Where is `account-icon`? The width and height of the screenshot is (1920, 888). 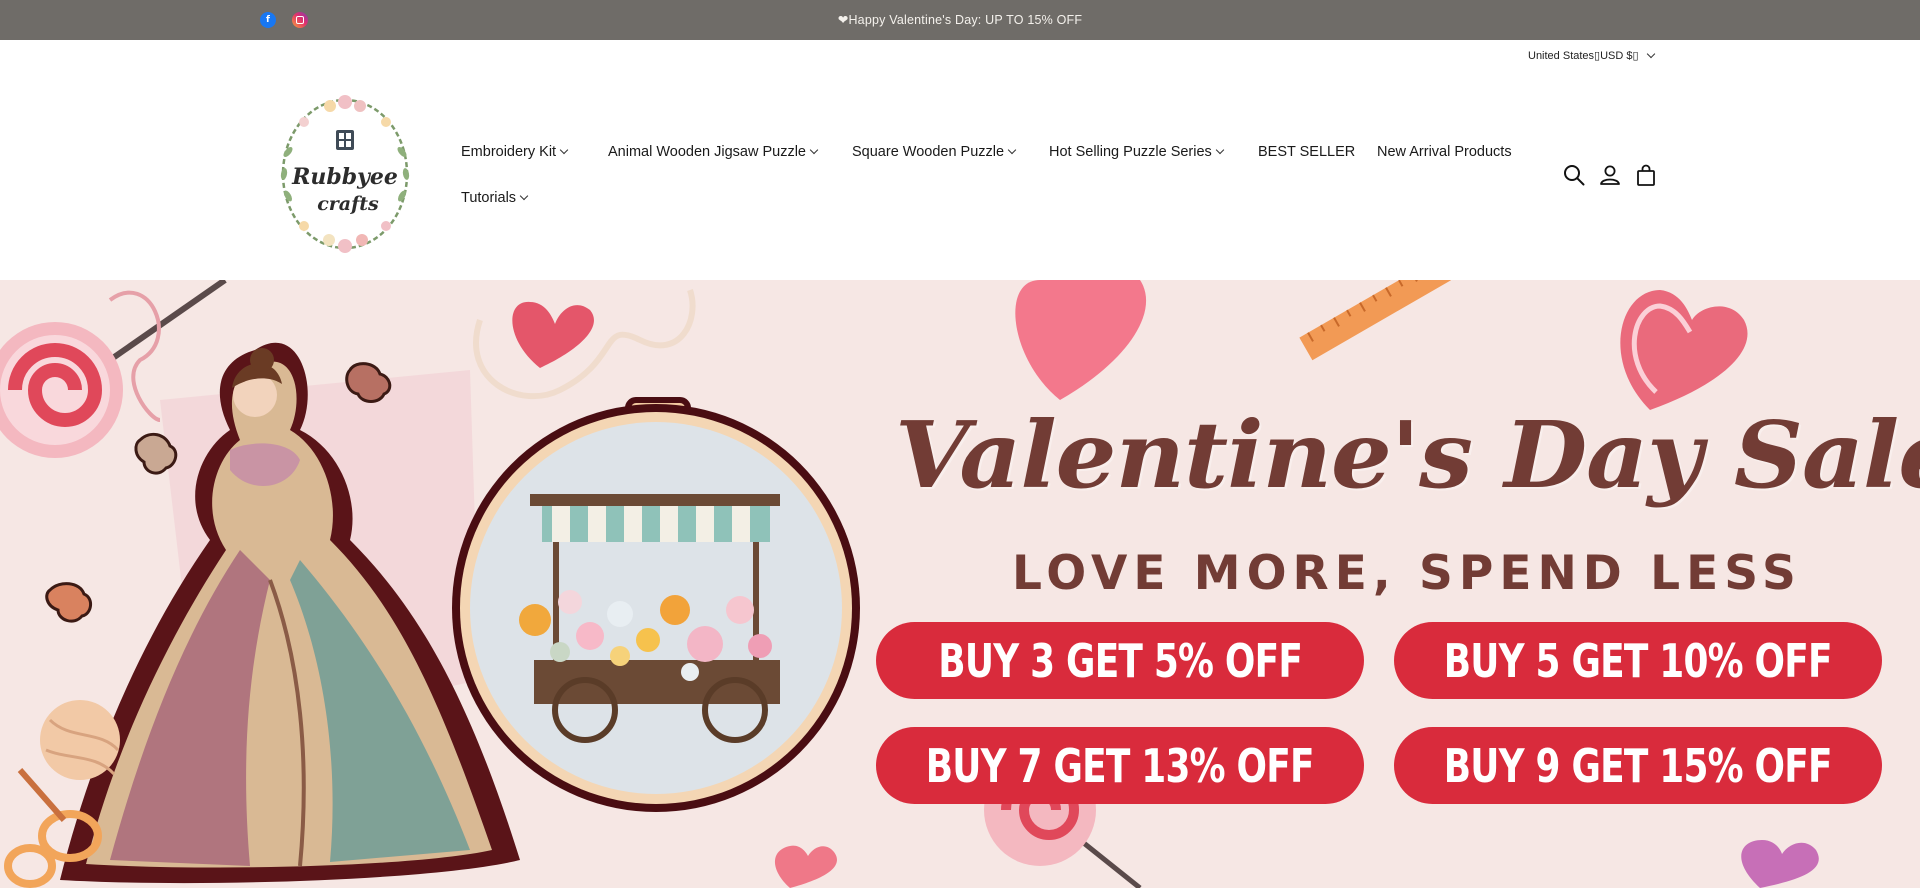 account-icon is located at coordinates (1610, 175).